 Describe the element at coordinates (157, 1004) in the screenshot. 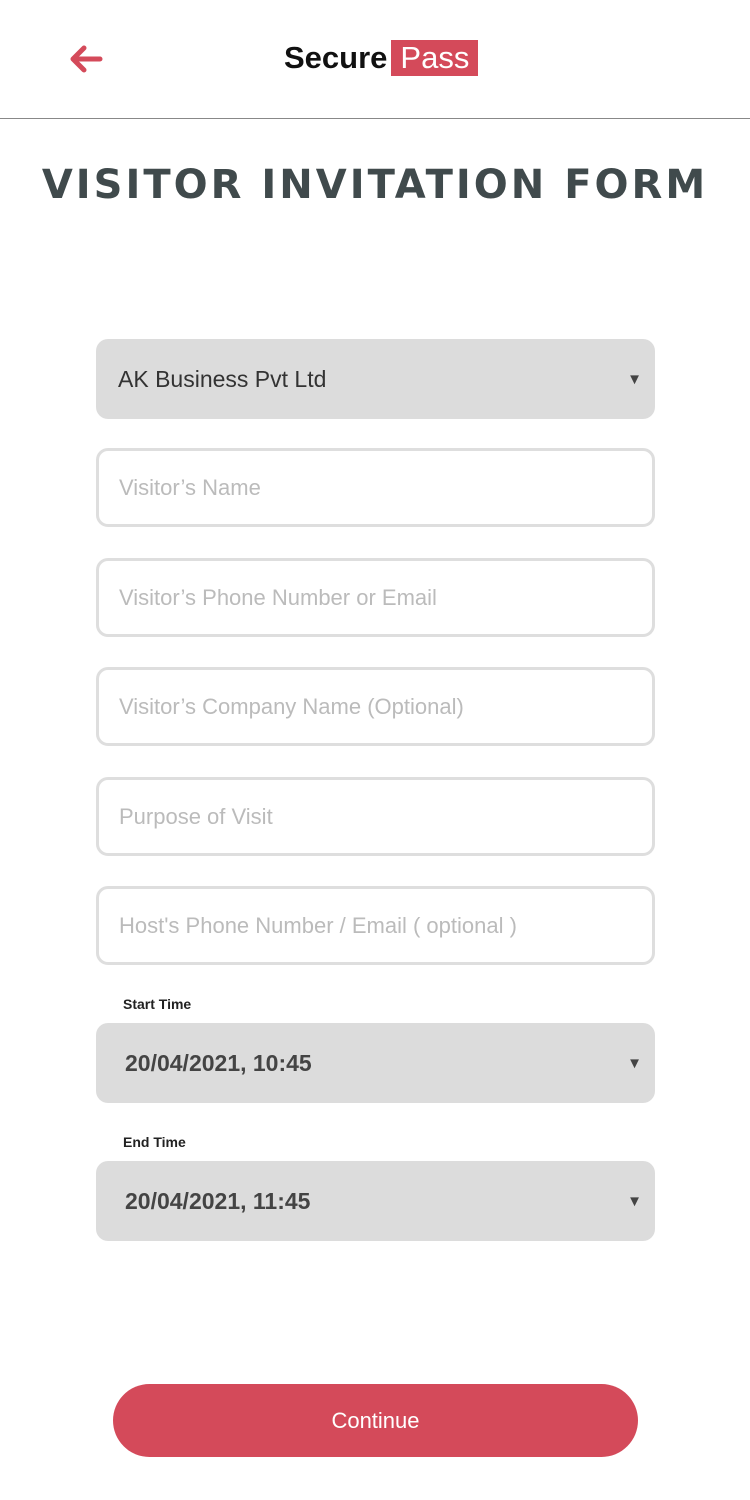

I see `start-time-label: Start Time` at that location.